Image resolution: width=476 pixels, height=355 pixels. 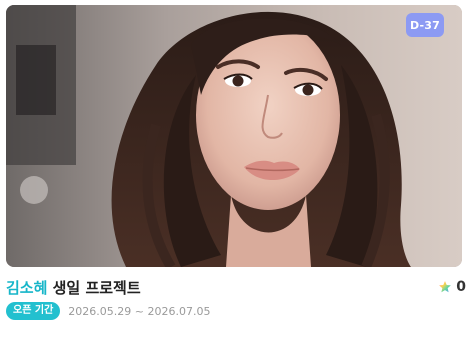 What do you see at coordinates (236, 287) in the screenshot?
I see `title-row: 김소혜 생일 프로젝트 0` at bounding box center [236, 287].